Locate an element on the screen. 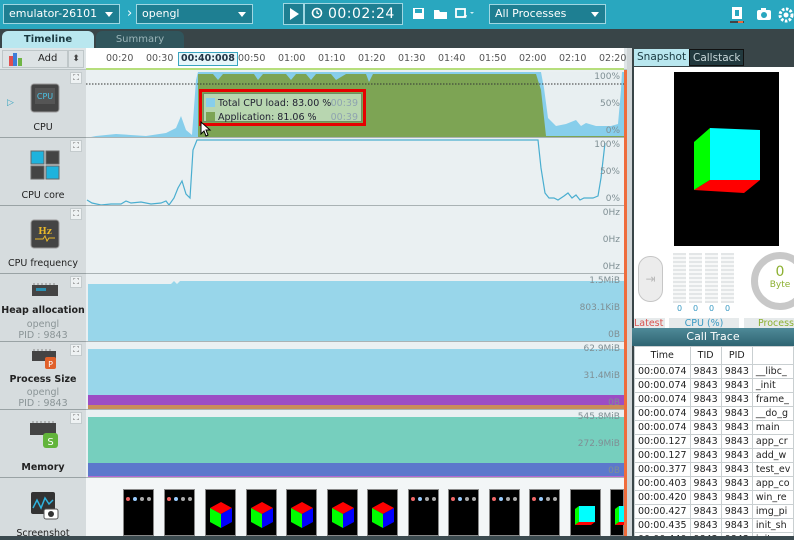  tooltip-app-row: Application: 81.06 % 00:39 is located at coordinates (285, 117).